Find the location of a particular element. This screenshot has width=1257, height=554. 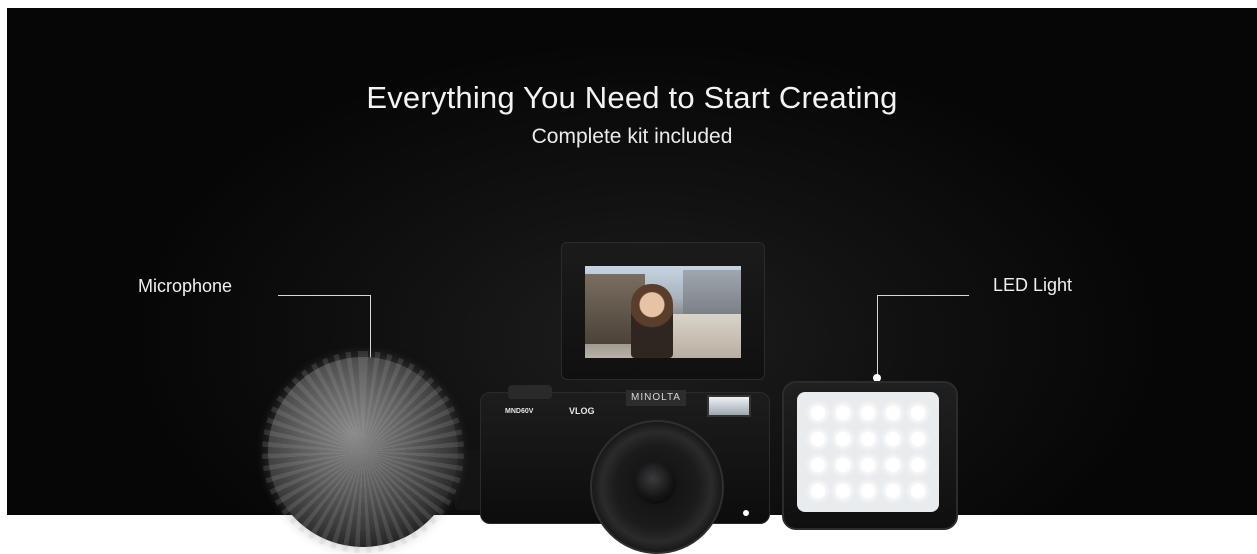

preview-person is located at coordinates (652, 321).